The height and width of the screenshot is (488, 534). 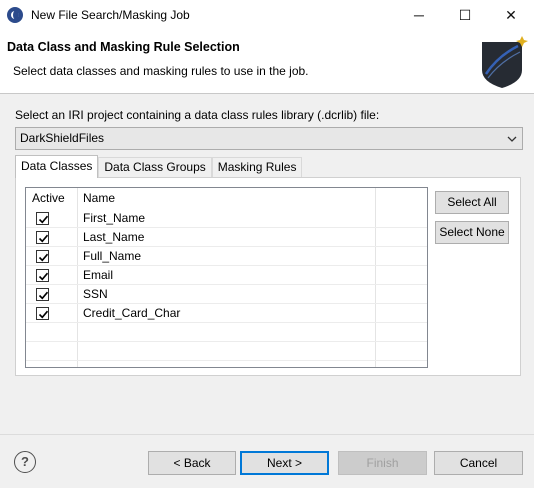 What do you see at coordinates (123, 47) in the screenshot?
I see `page-title: Data Class and Masking Rule Selection` at bounding box center [123, 47].